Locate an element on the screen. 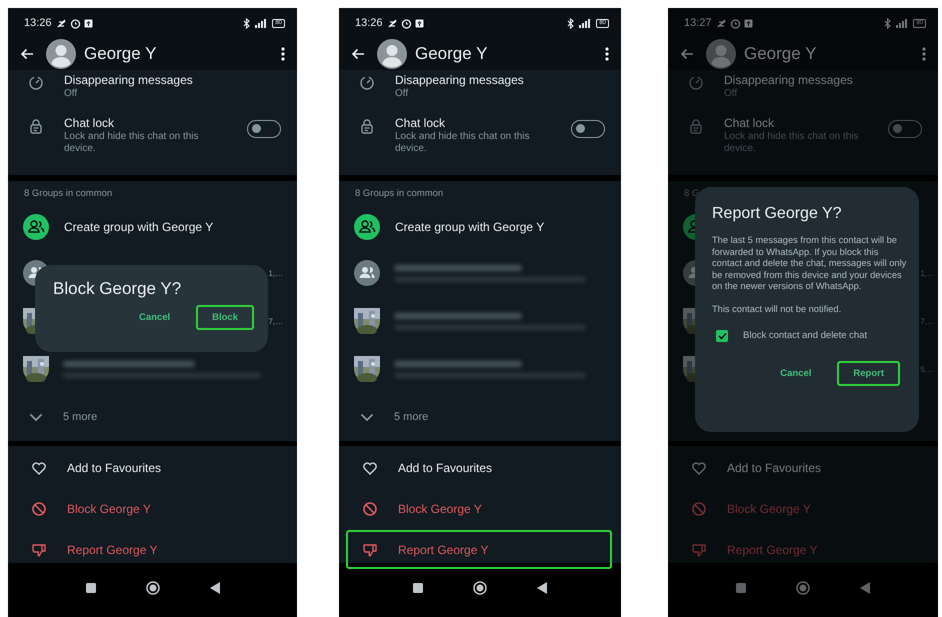 This screenshot has width=942, height=617. dialog-title: Report George Y? is located at coordinates (777, 214).